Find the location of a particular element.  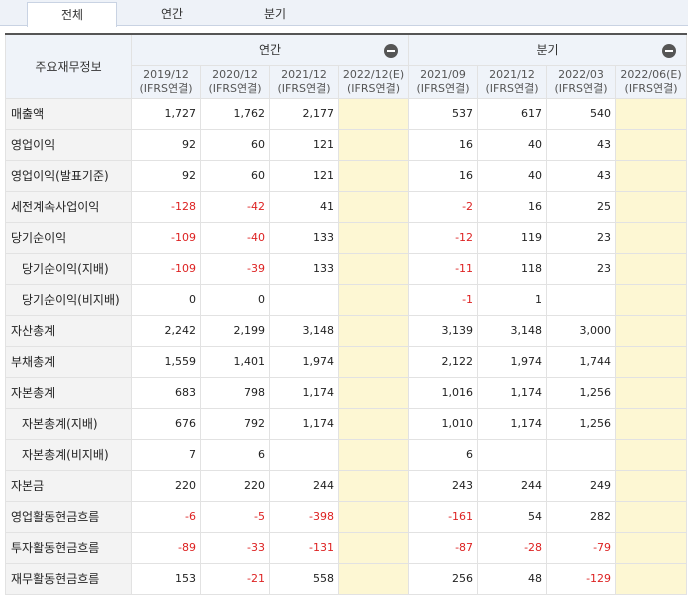

table-cell: 25 is located at coordinates (581, 206).